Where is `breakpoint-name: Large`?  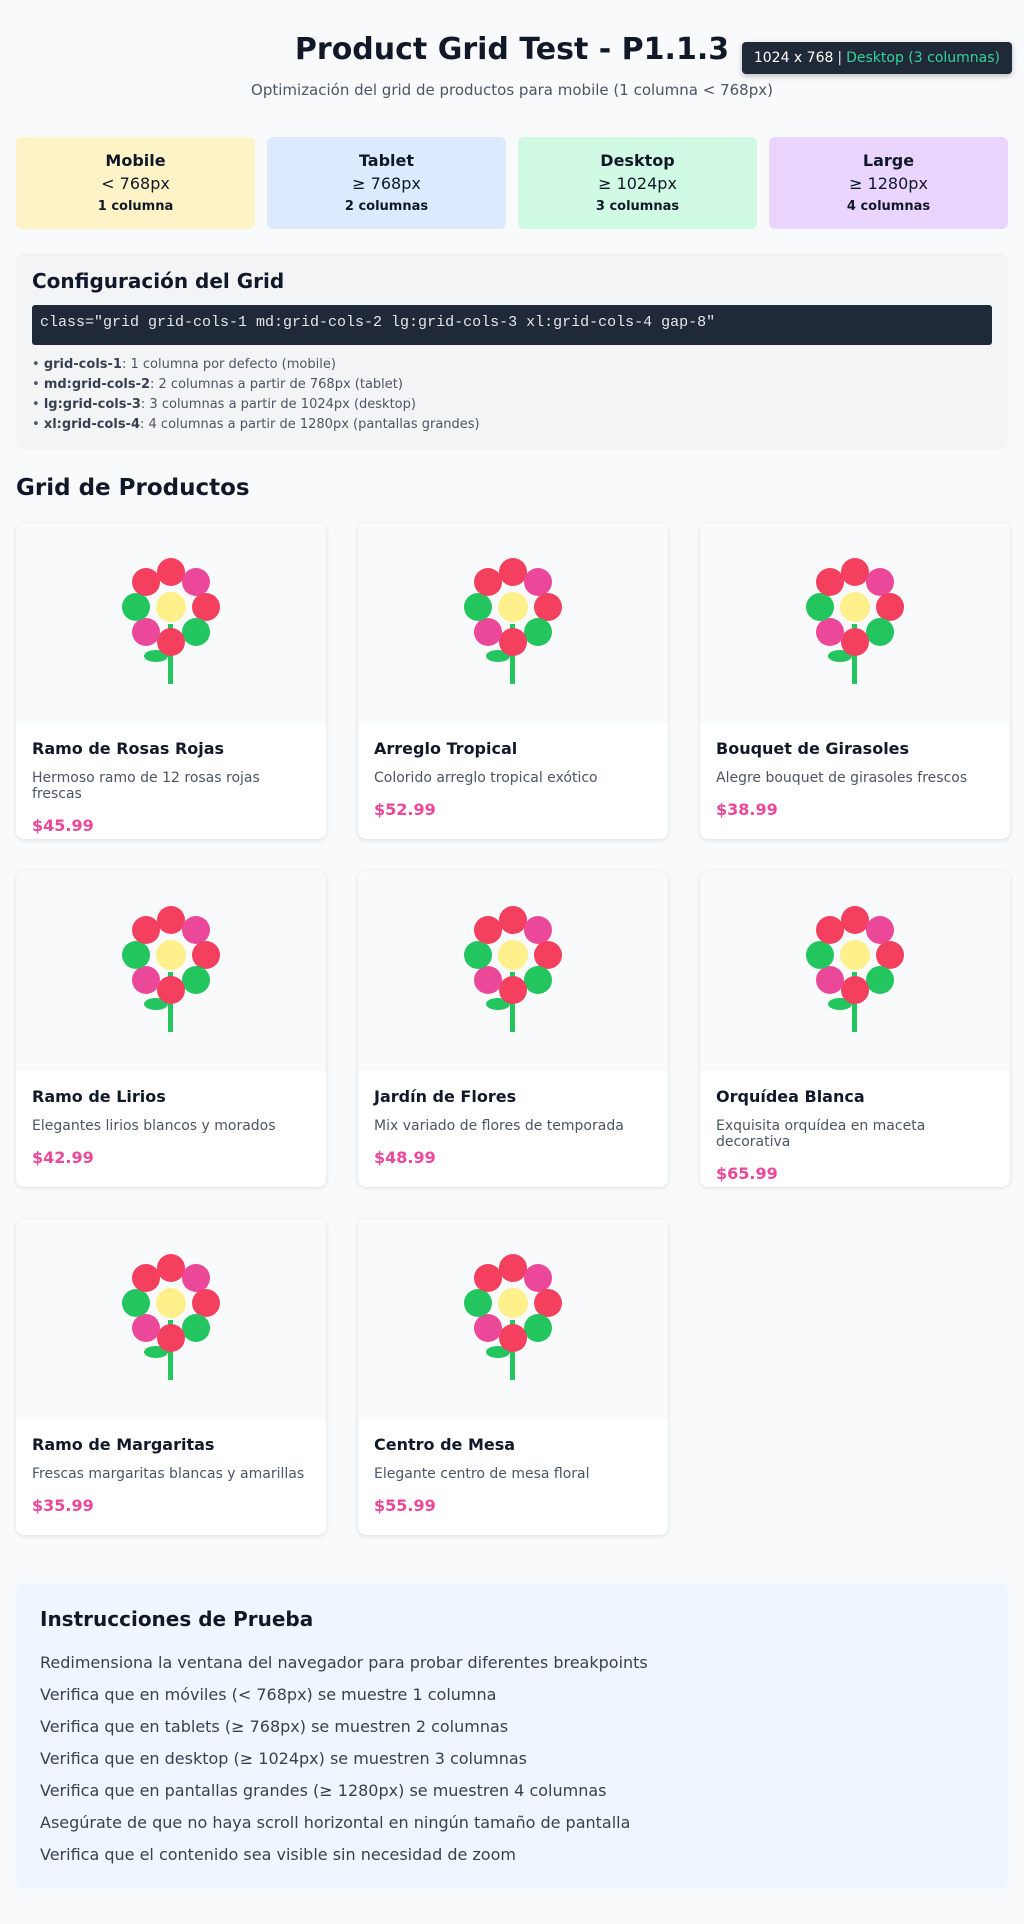 breakpoint-name: Large is located at coordinates (888, 160).